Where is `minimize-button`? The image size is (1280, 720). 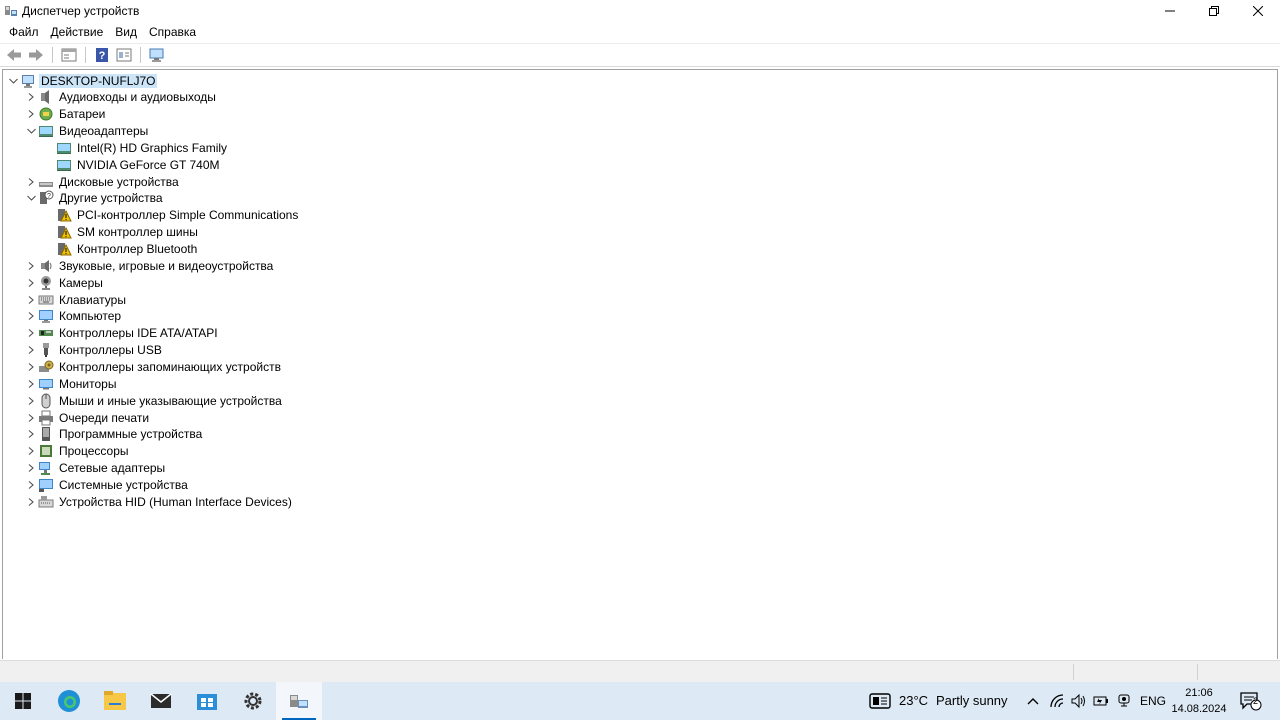
minimize-button is located at coordinates (1170, 11).